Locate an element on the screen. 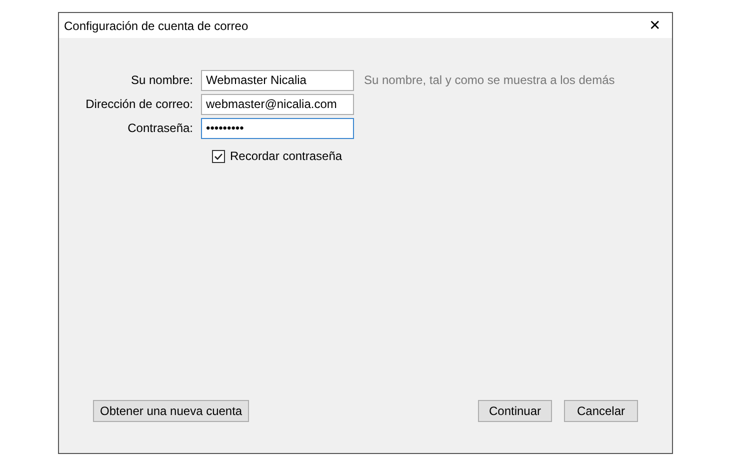 The width and height of the screenshot is (733, 467). text-field: ••••••••• is located at coordinates (277, 128).